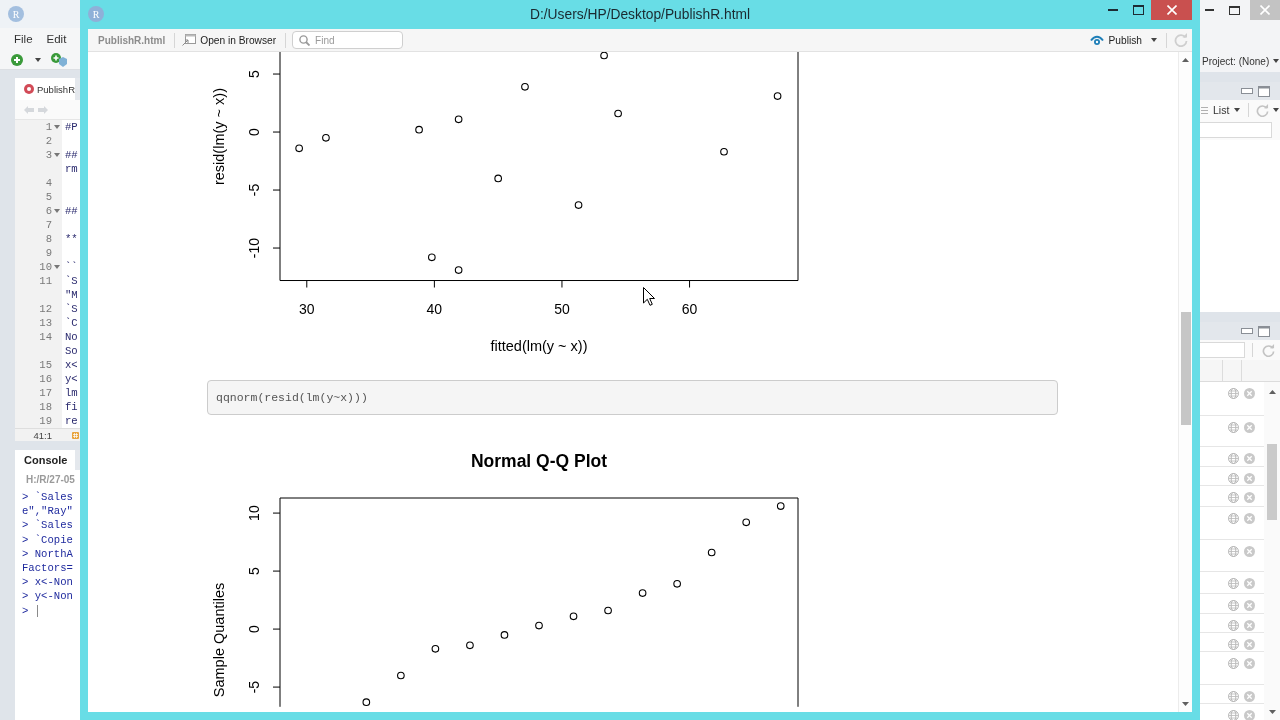  I want to click on cursor-position: 41:1, so click(42, 435).